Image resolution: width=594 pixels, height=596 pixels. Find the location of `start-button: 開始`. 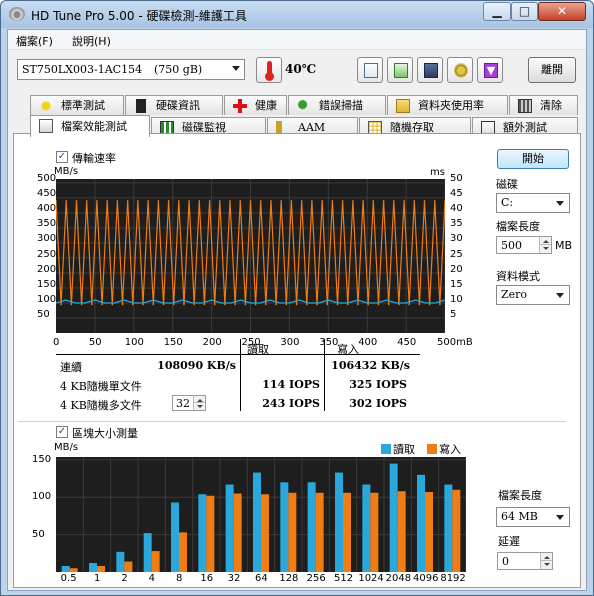

start-button: 開始 is located at coordinates (533, 159).